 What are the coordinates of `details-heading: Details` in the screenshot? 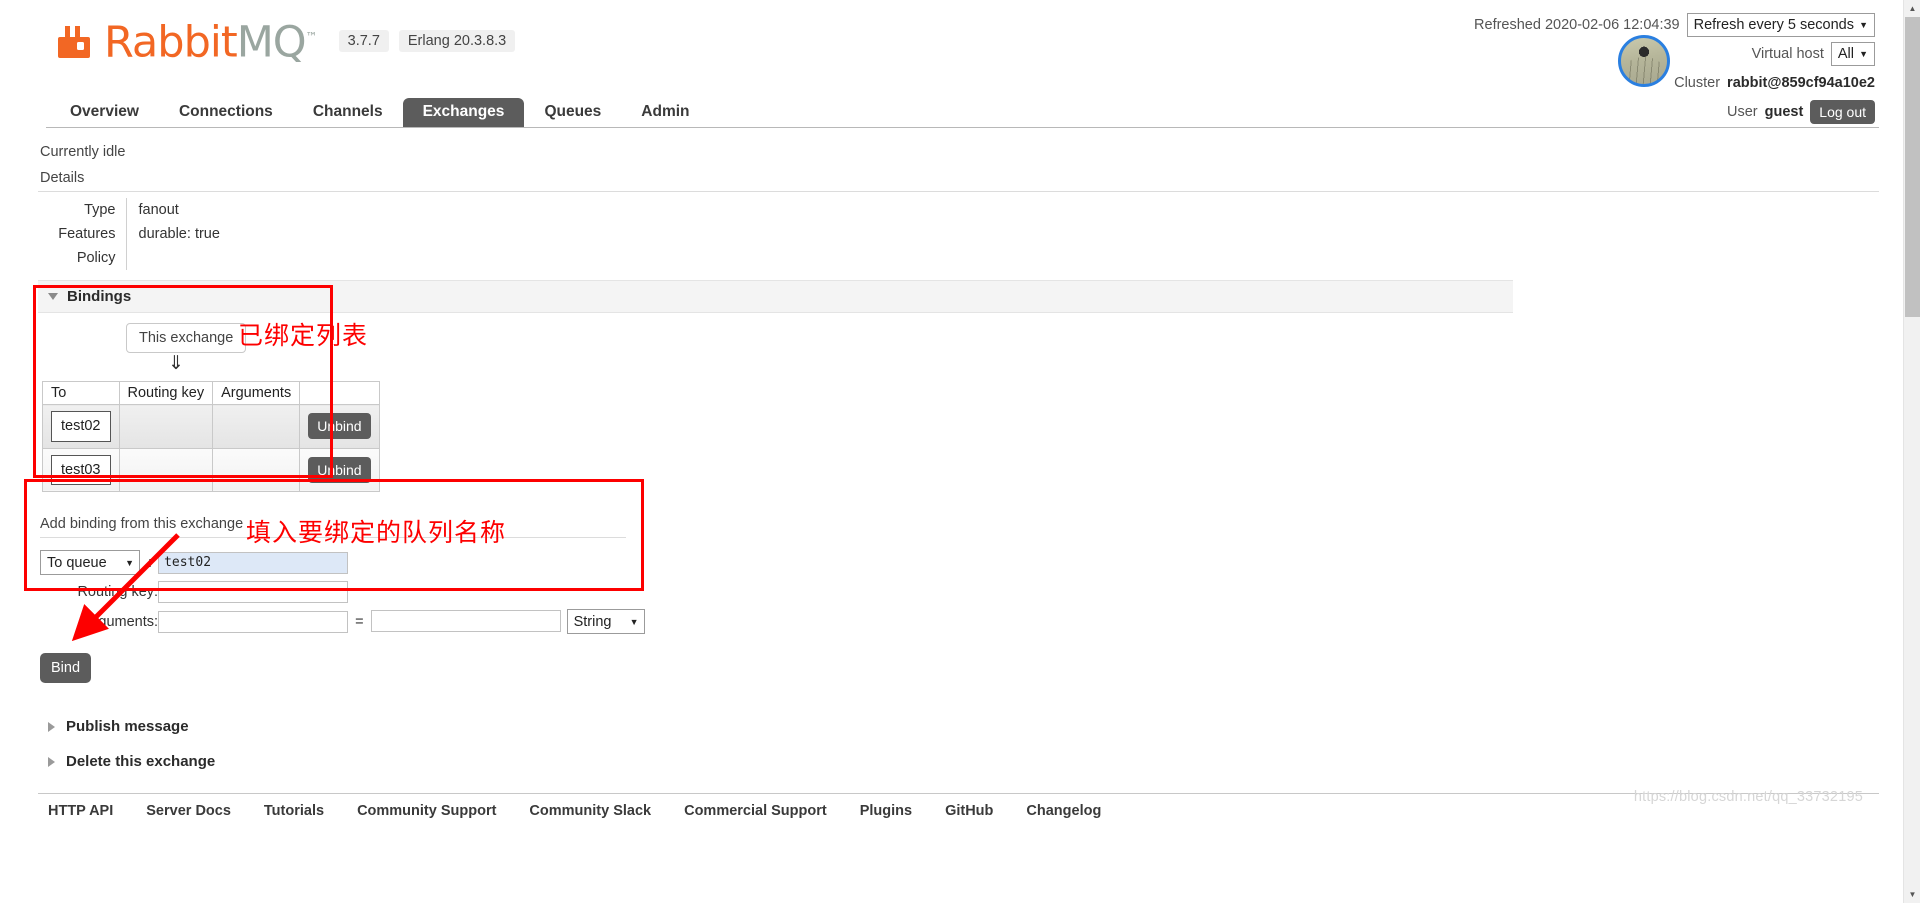 It's located at (958, 179).